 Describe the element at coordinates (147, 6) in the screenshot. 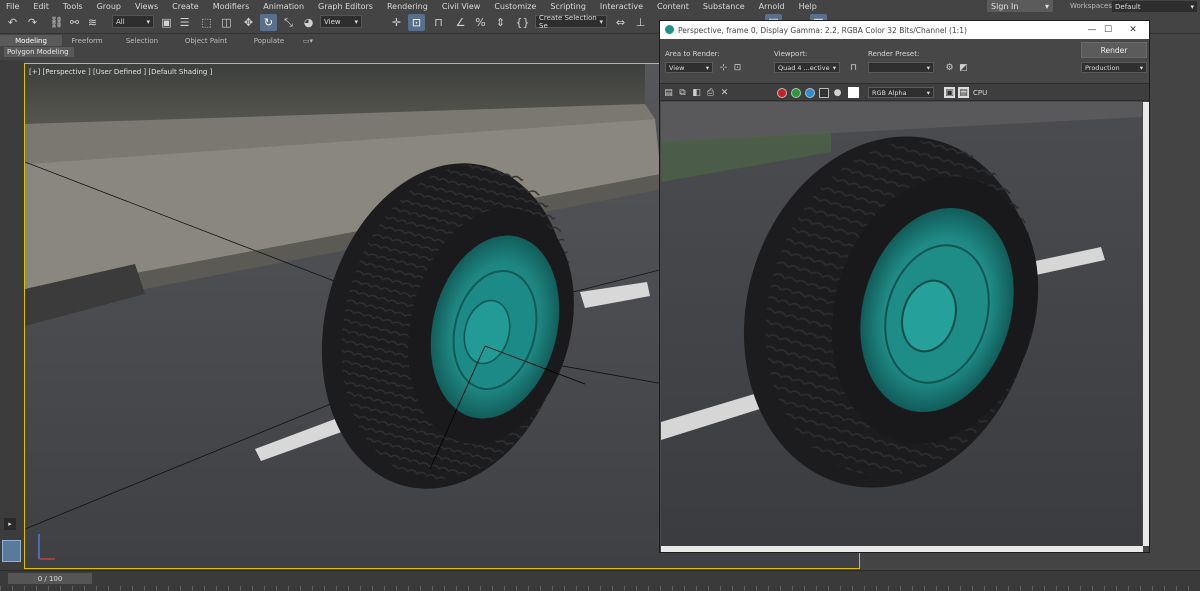

I see `menu-views: Views` at that location.